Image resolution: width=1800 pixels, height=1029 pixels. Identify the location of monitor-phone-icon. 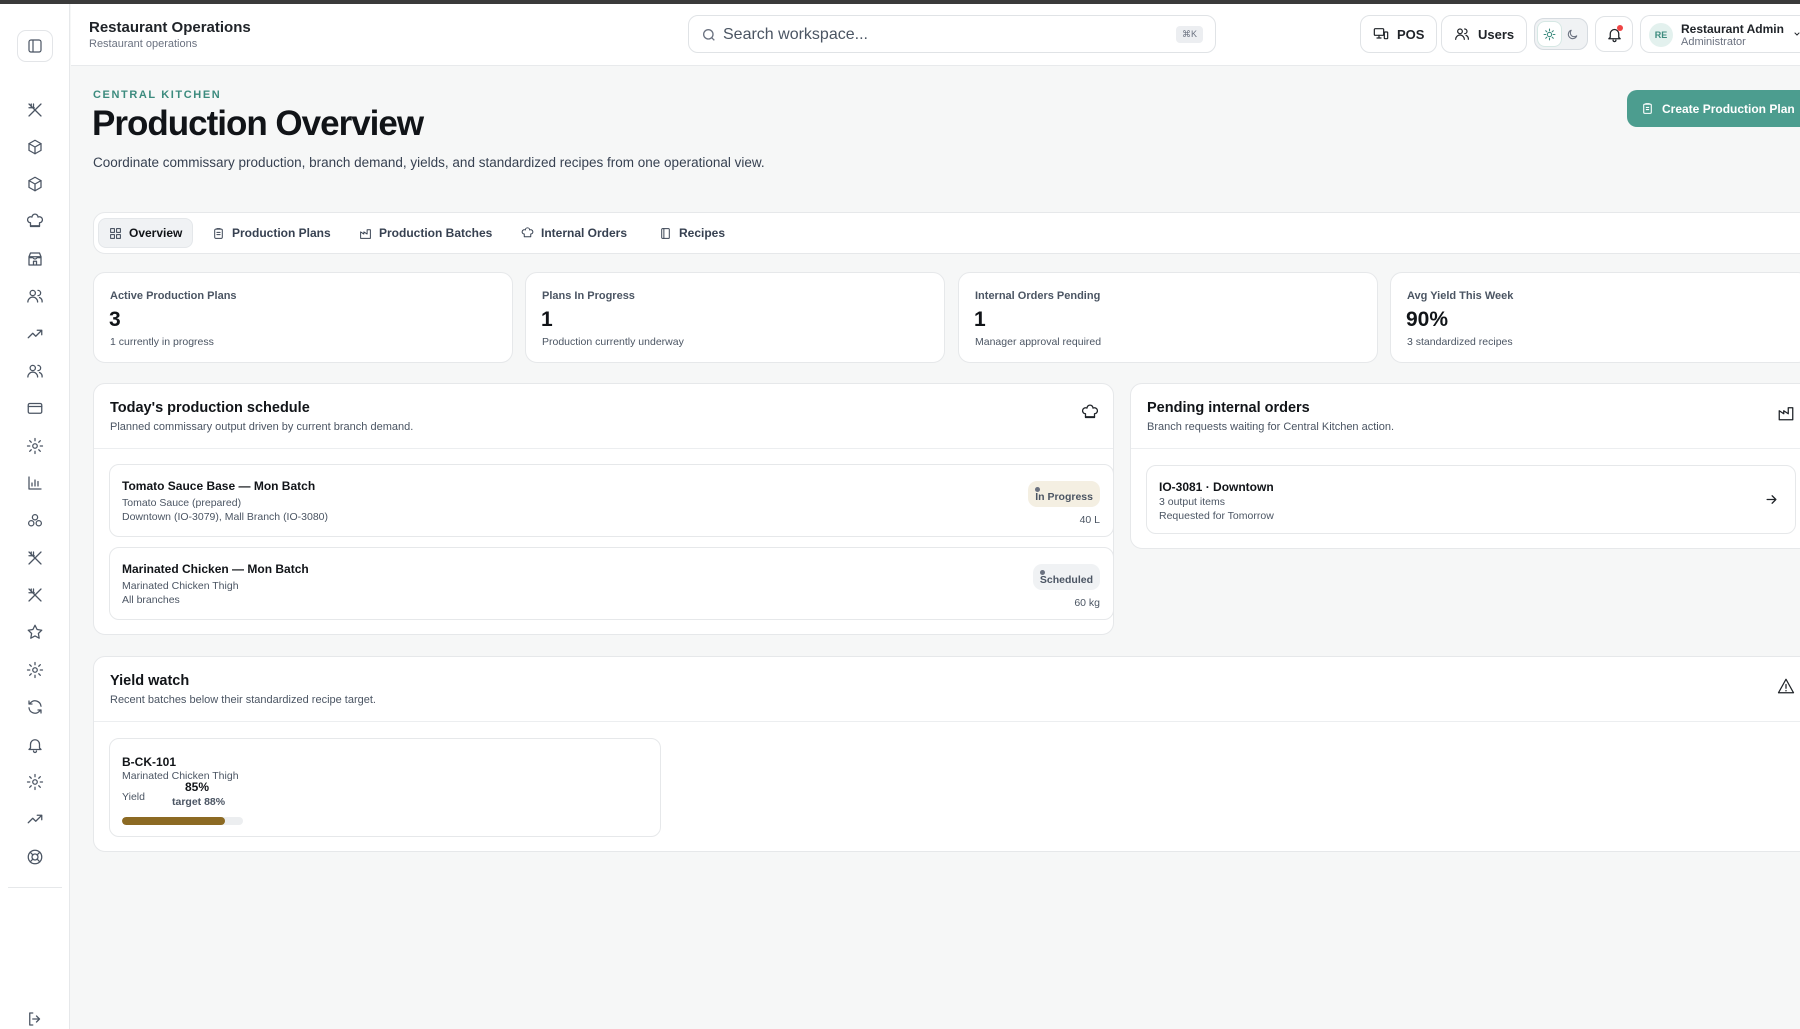
(1381, 34).